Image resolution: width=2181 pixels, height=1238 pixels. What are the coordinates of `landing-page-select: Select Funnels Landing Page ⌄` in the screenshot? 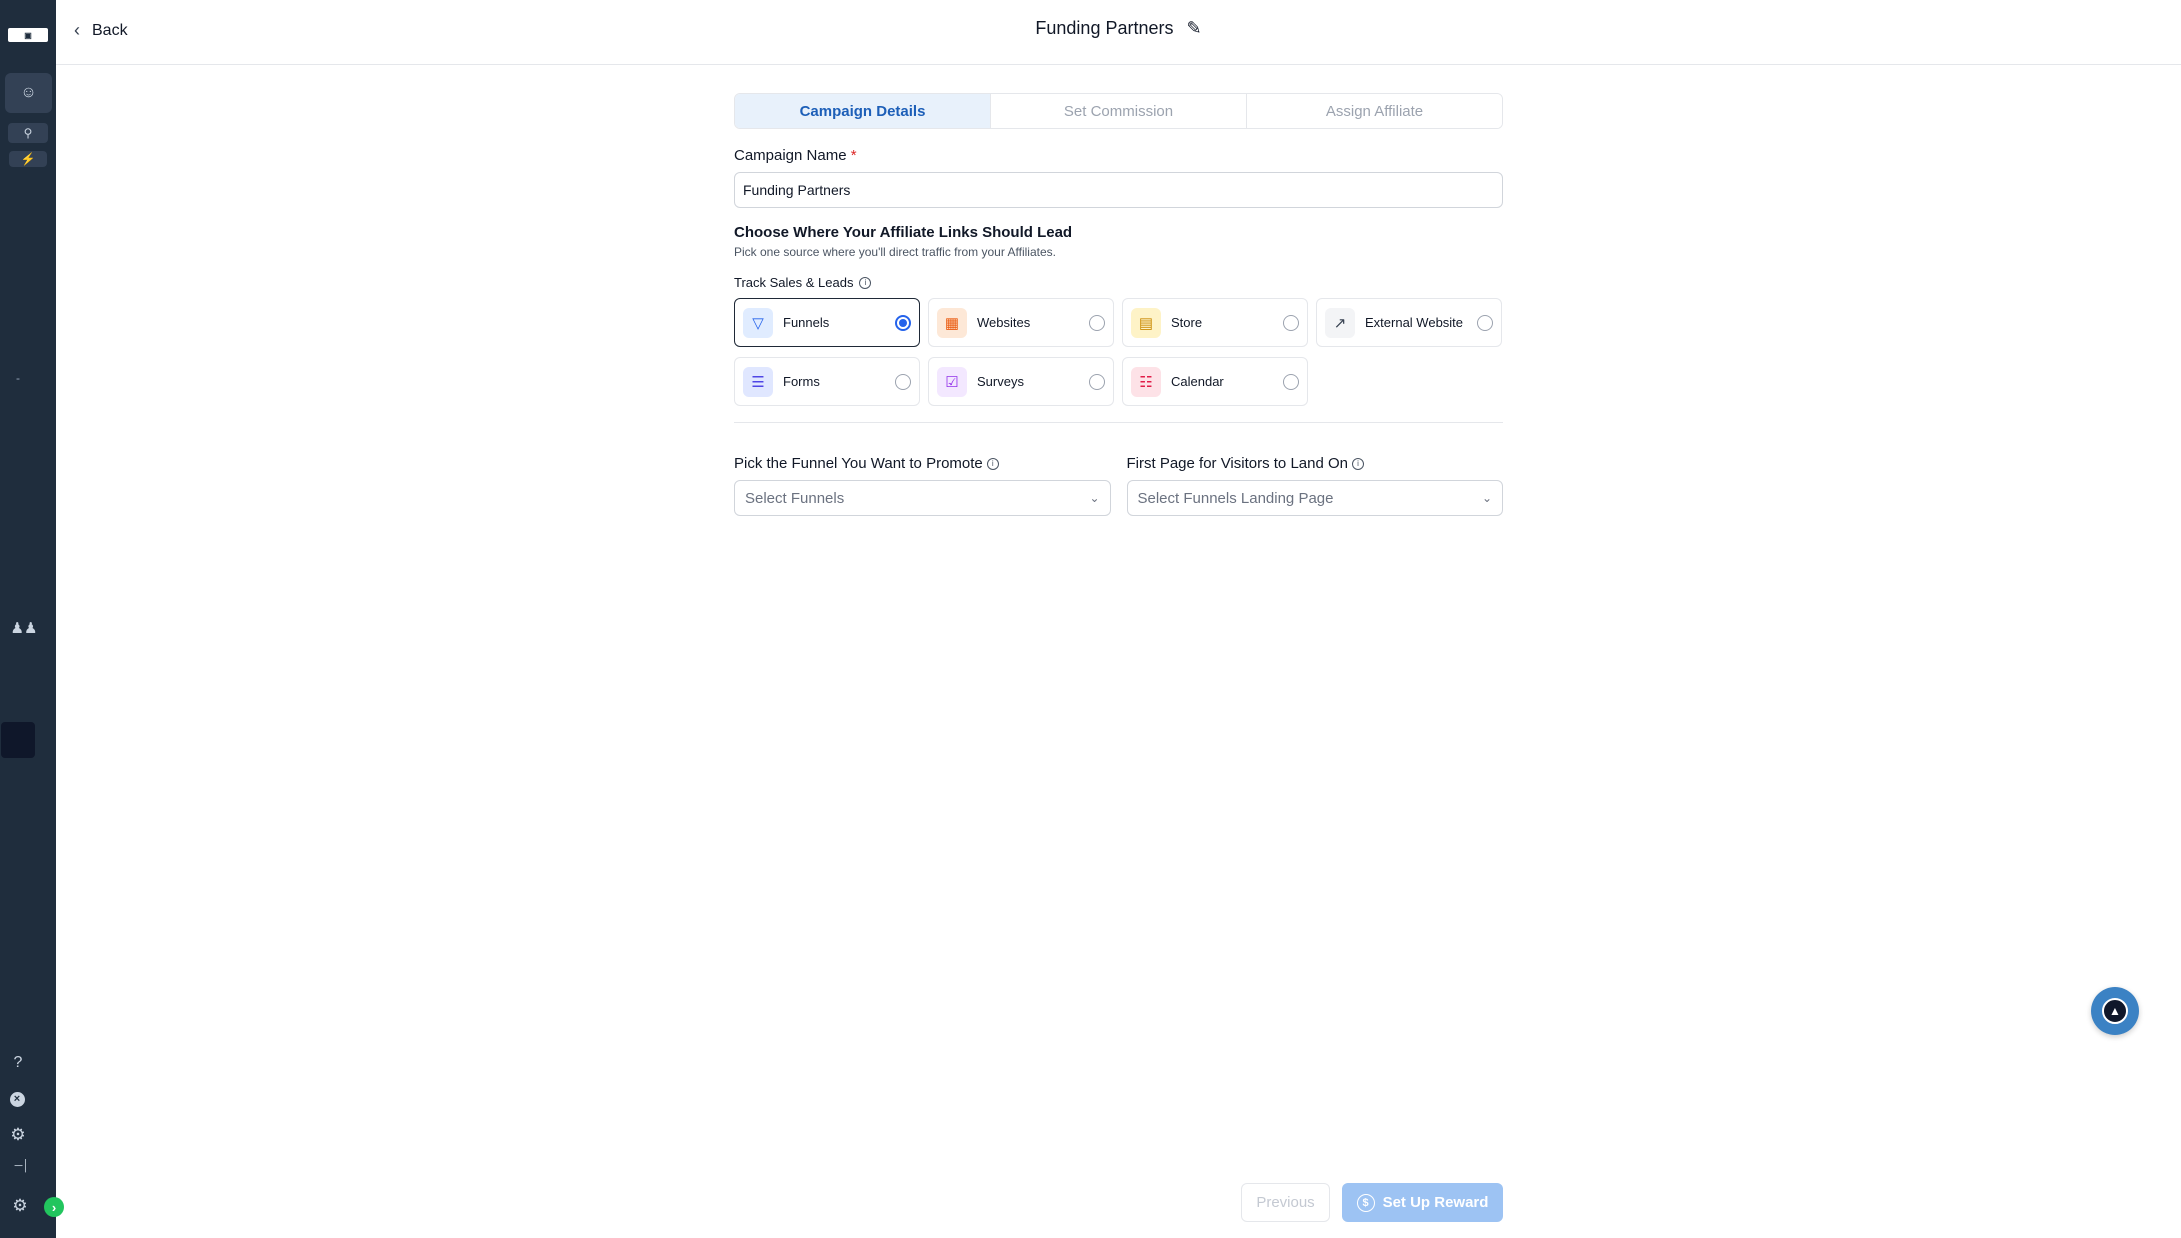 It's located at (1314, 498).